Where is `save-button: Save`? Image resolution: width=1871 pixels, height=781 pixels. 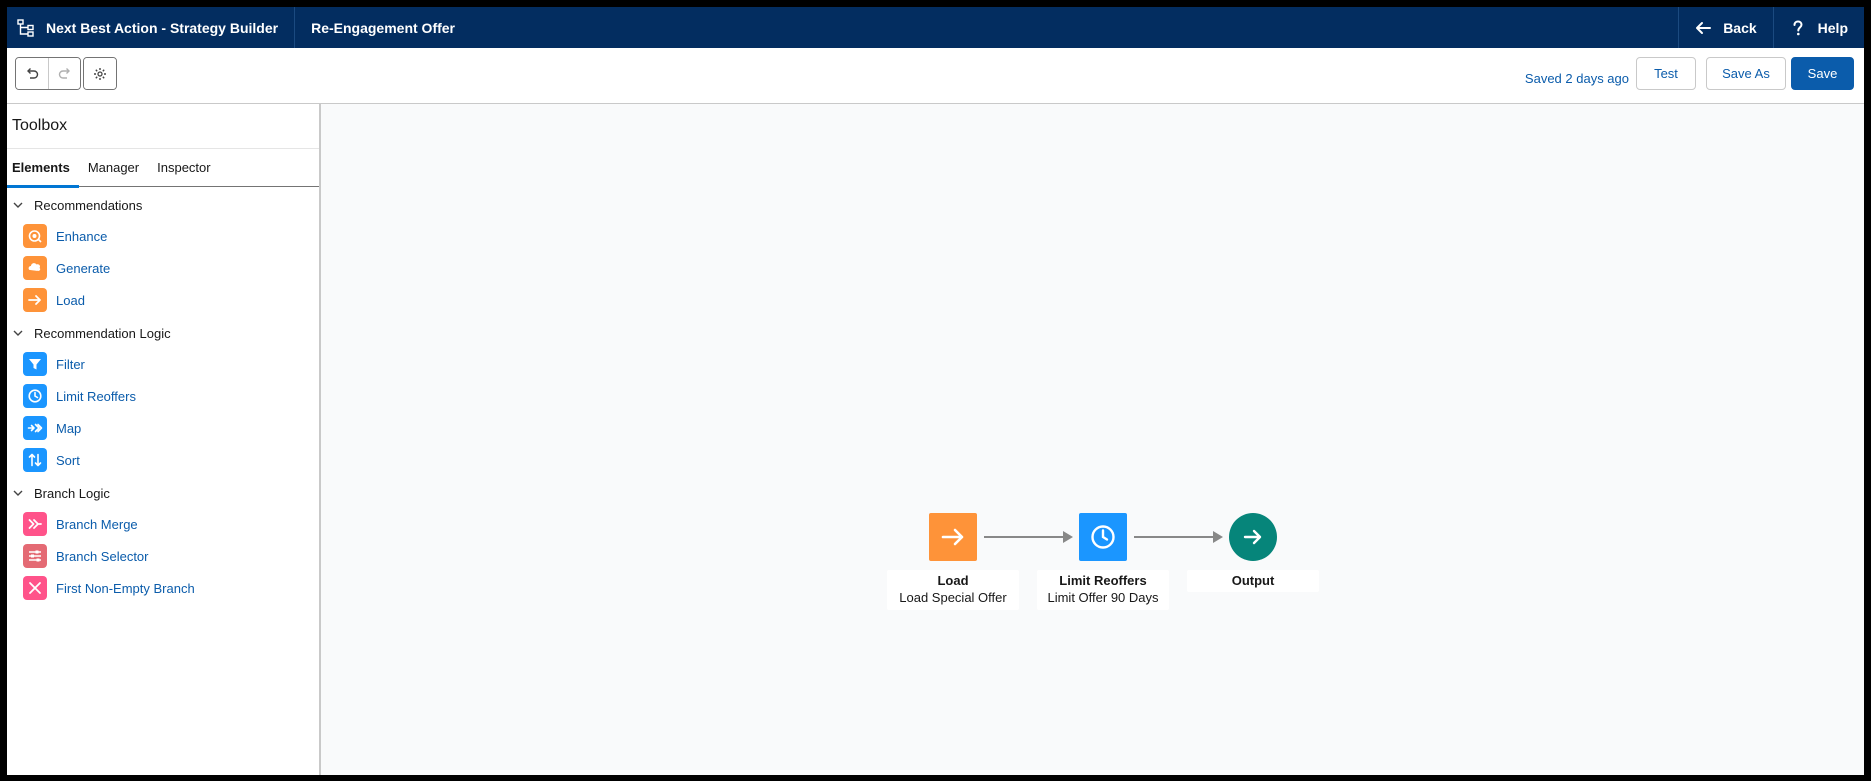
save-button: Save is located at coordinates (1822, 73).